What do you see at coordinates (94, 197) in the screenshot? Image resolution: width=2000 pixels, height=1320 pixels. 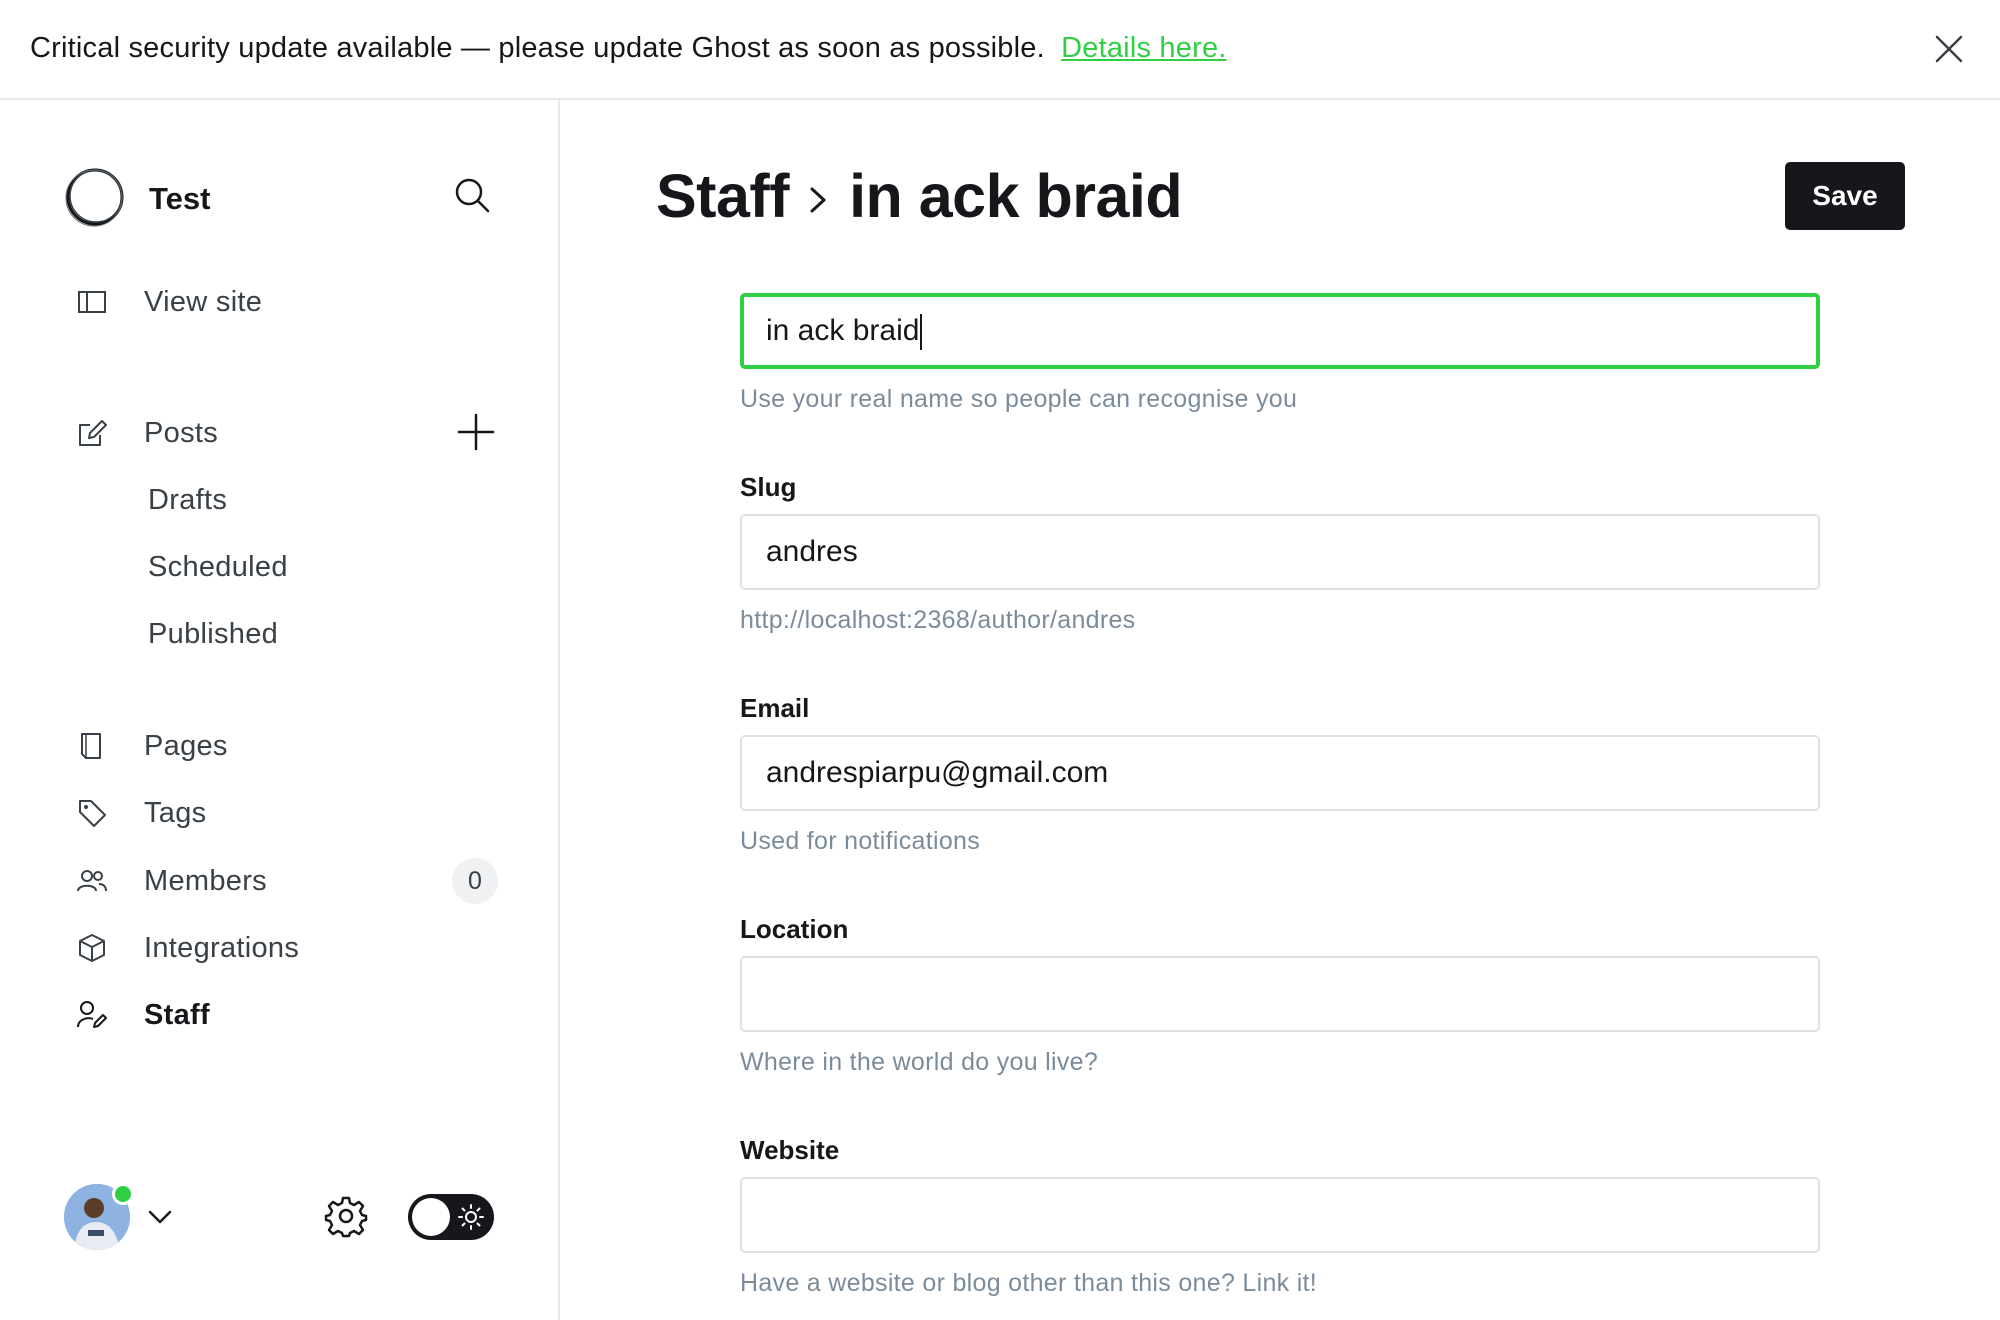 I see `site-logo-icon` at bounding box center [94, 197].